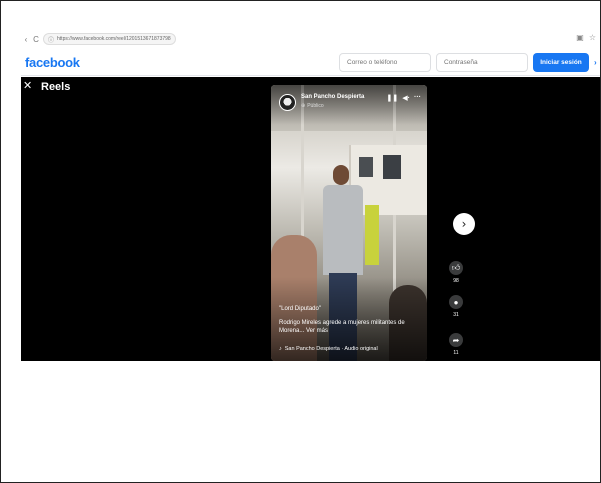  I want to click on audio-text: San Pancho Despierta · Audio original, so click(331, 349).